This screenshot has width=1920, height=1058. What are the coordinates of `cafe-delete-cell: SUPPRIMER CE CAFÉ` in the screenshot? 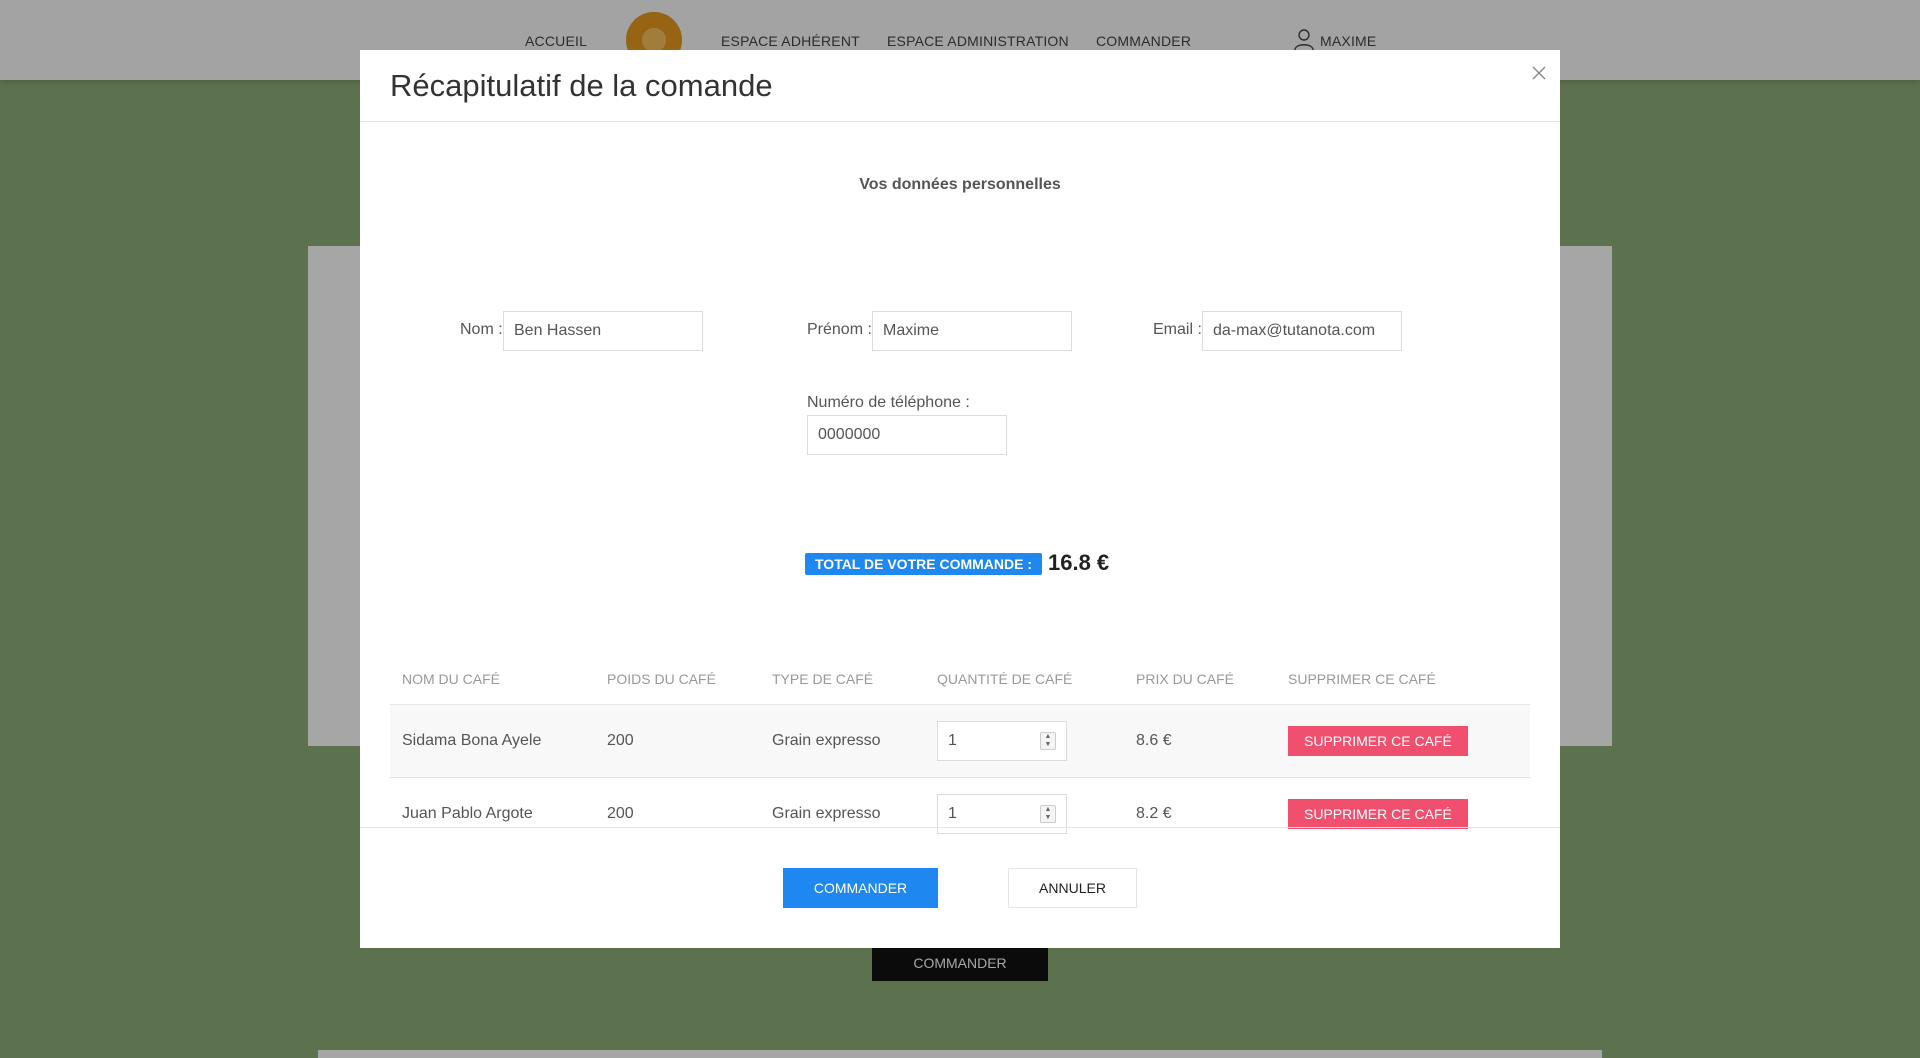 It's located at (1403, 741).